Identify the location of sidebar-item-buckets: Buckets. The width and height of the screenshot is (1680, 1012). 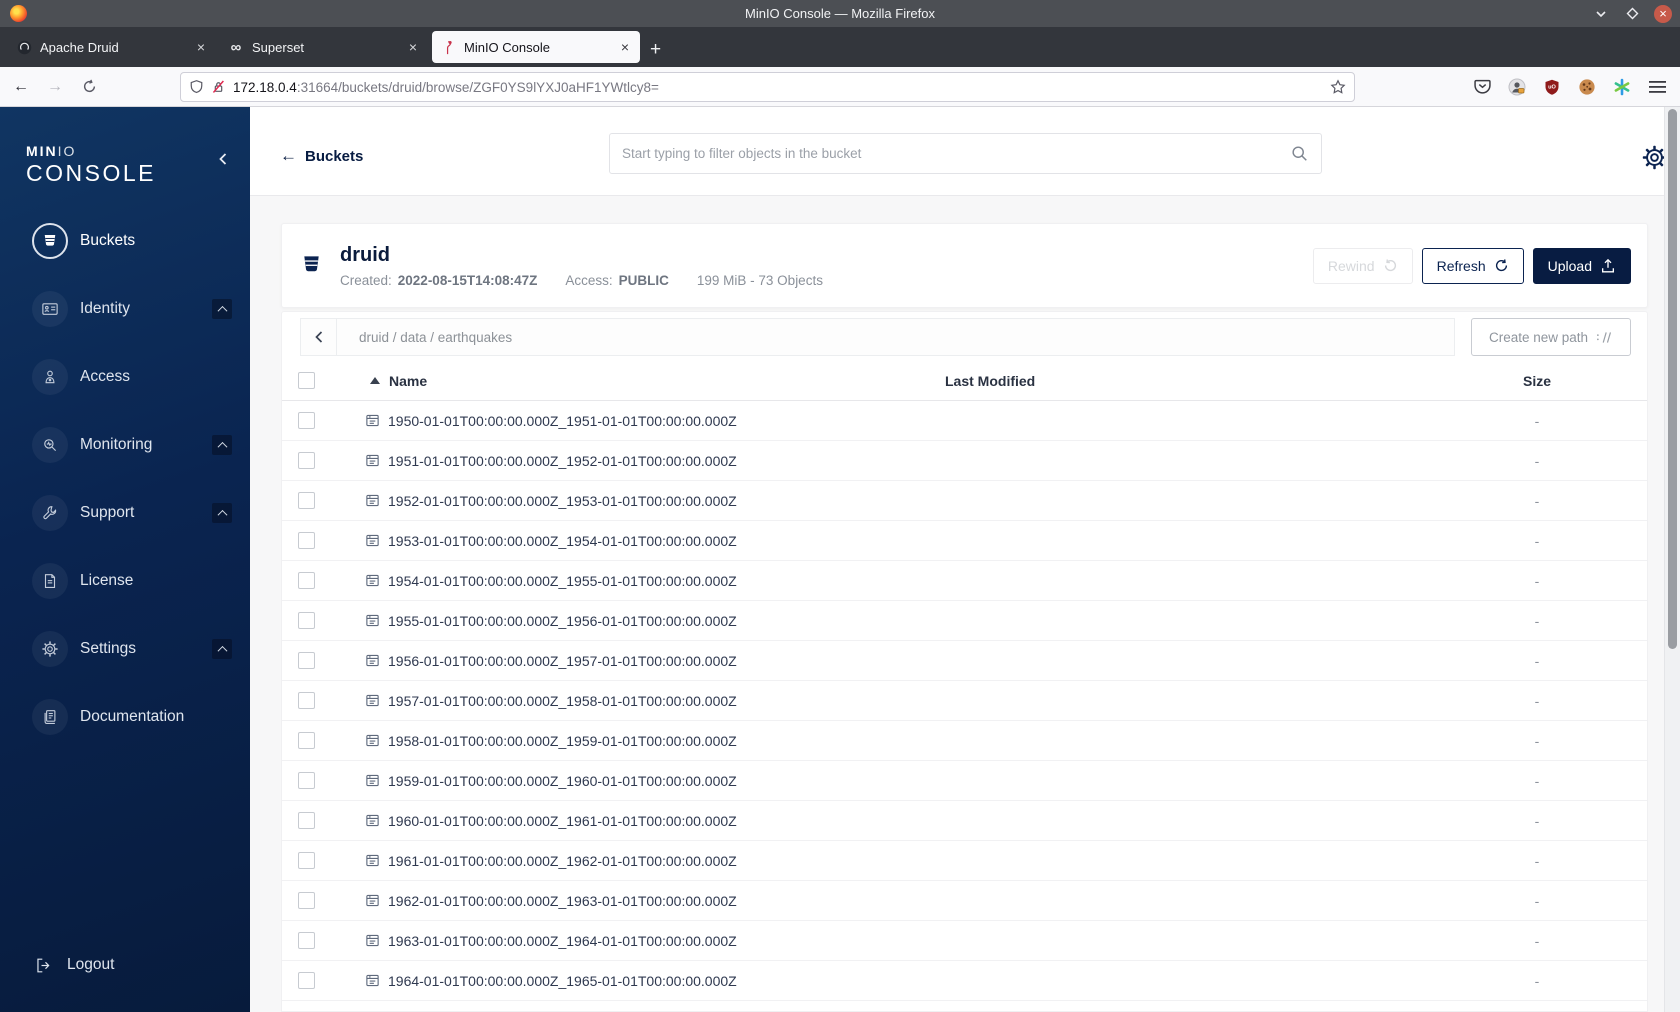
(125, 241).